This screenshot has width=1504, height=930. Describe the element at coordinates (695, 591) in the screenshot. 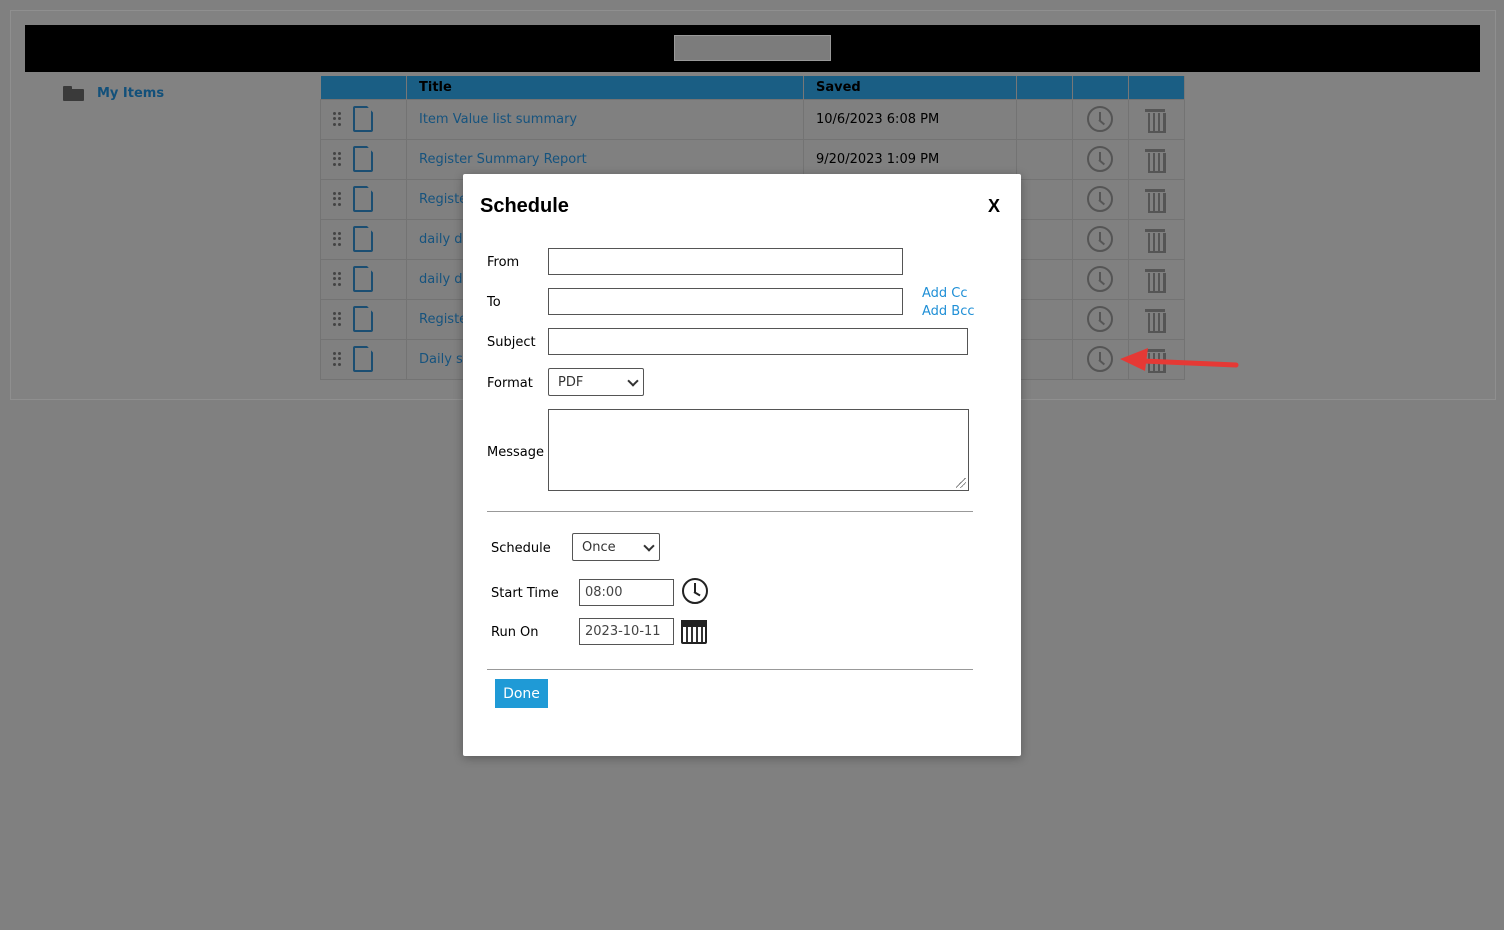

I see `clock-icon` at that location.